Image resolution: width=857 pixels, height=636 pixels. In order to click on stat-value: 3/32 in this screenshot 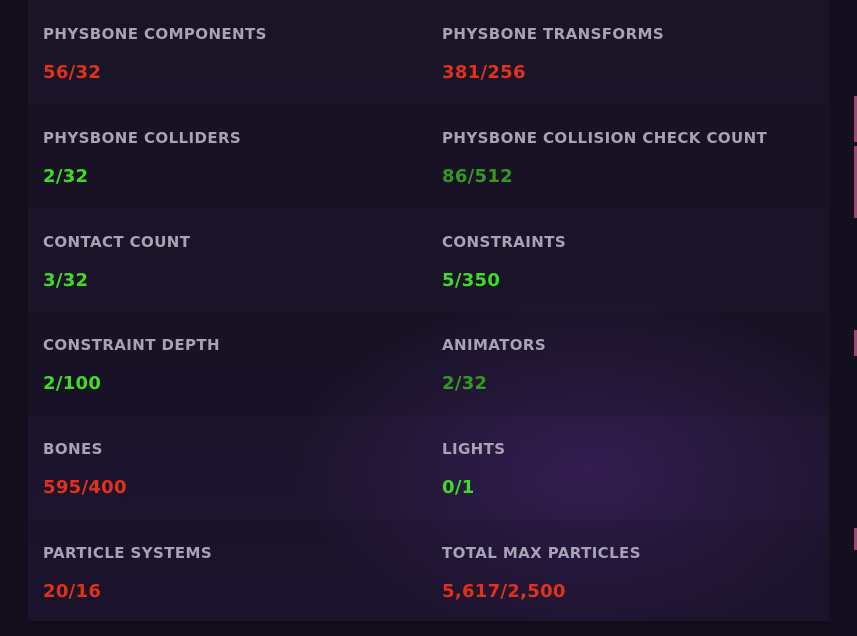, I will do `click(66, 280)`.